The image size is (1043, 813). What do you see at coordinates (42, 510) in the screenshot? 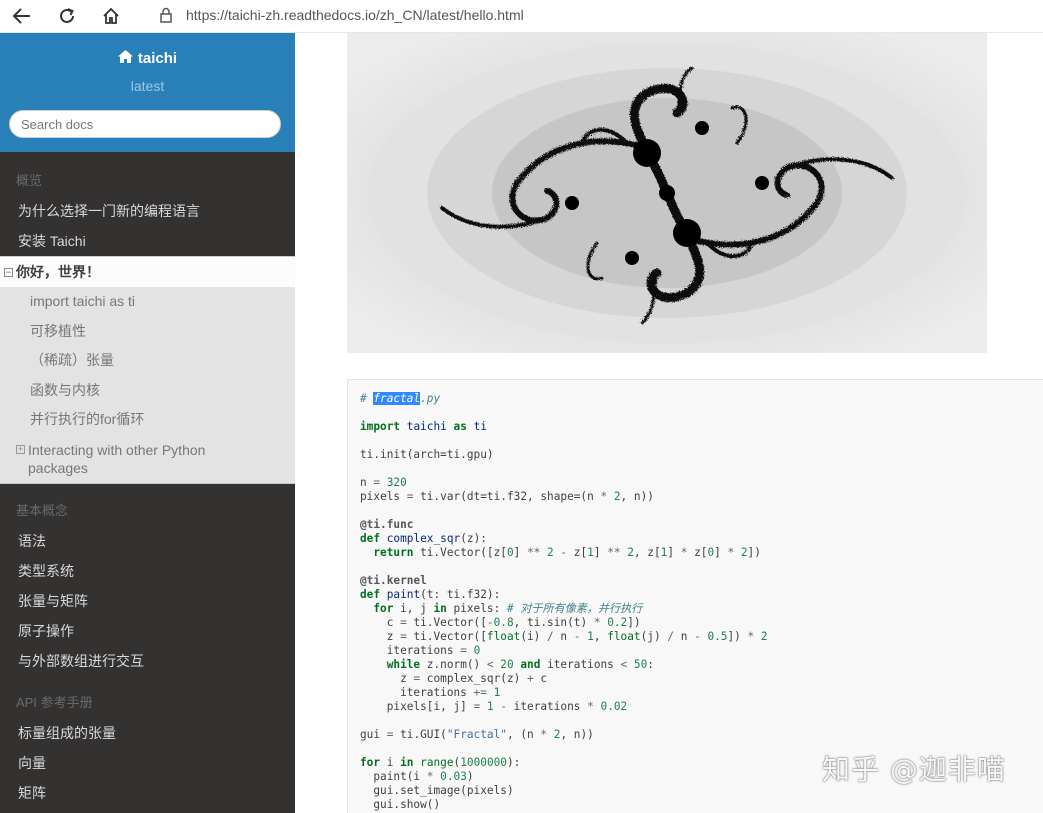
I see `section-caption: 基本概念` at bounding box center [42, 510].